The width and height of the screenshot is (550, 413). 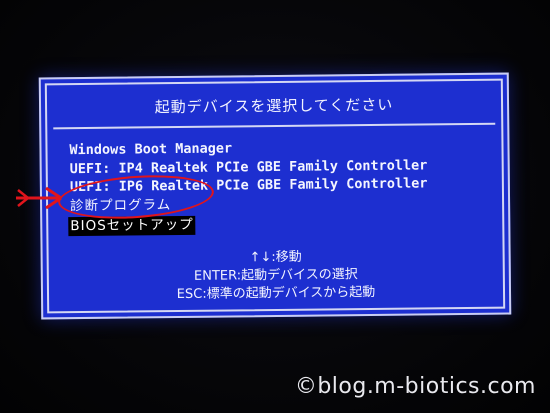 I want to click on boot-option-bios-setup: BIOSセットアップ, so click(x=132, y=225).